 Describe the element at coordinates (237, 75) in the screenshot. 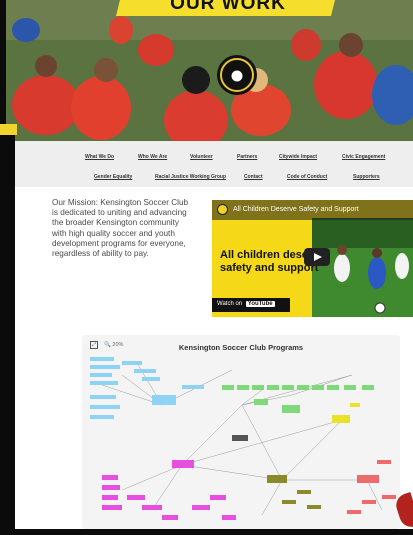

I see `club-logo` at that location.